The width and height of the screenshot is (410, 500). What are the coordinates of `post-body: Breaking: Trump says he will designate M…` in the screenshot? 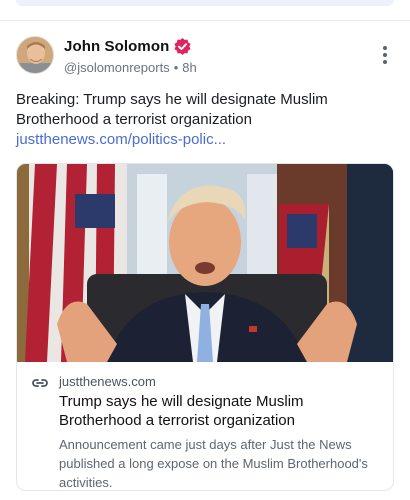 It's located at (172, 109).